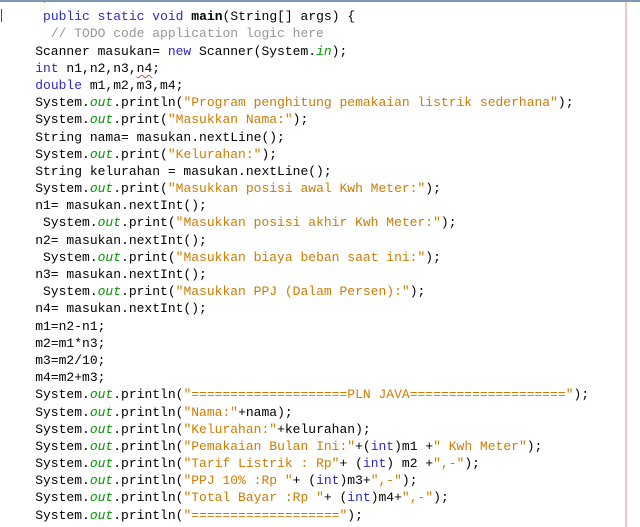 This screenshot has height=527, width=640. I want to click on code-token: m3=m2/10;, so click(55, 360).